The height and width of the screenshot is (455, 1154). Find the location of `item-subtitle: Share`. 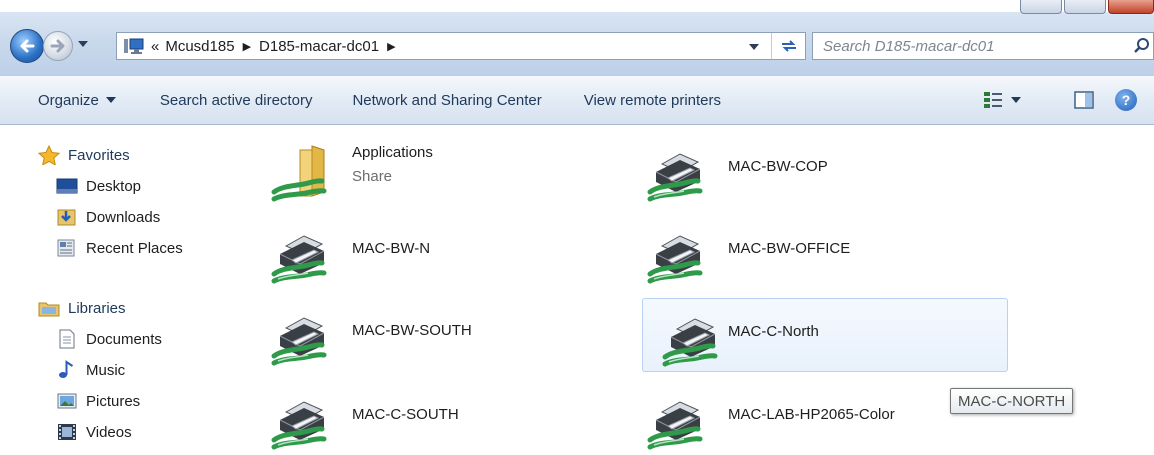

item-subtitle: Share is located at coordinates (372, 176).